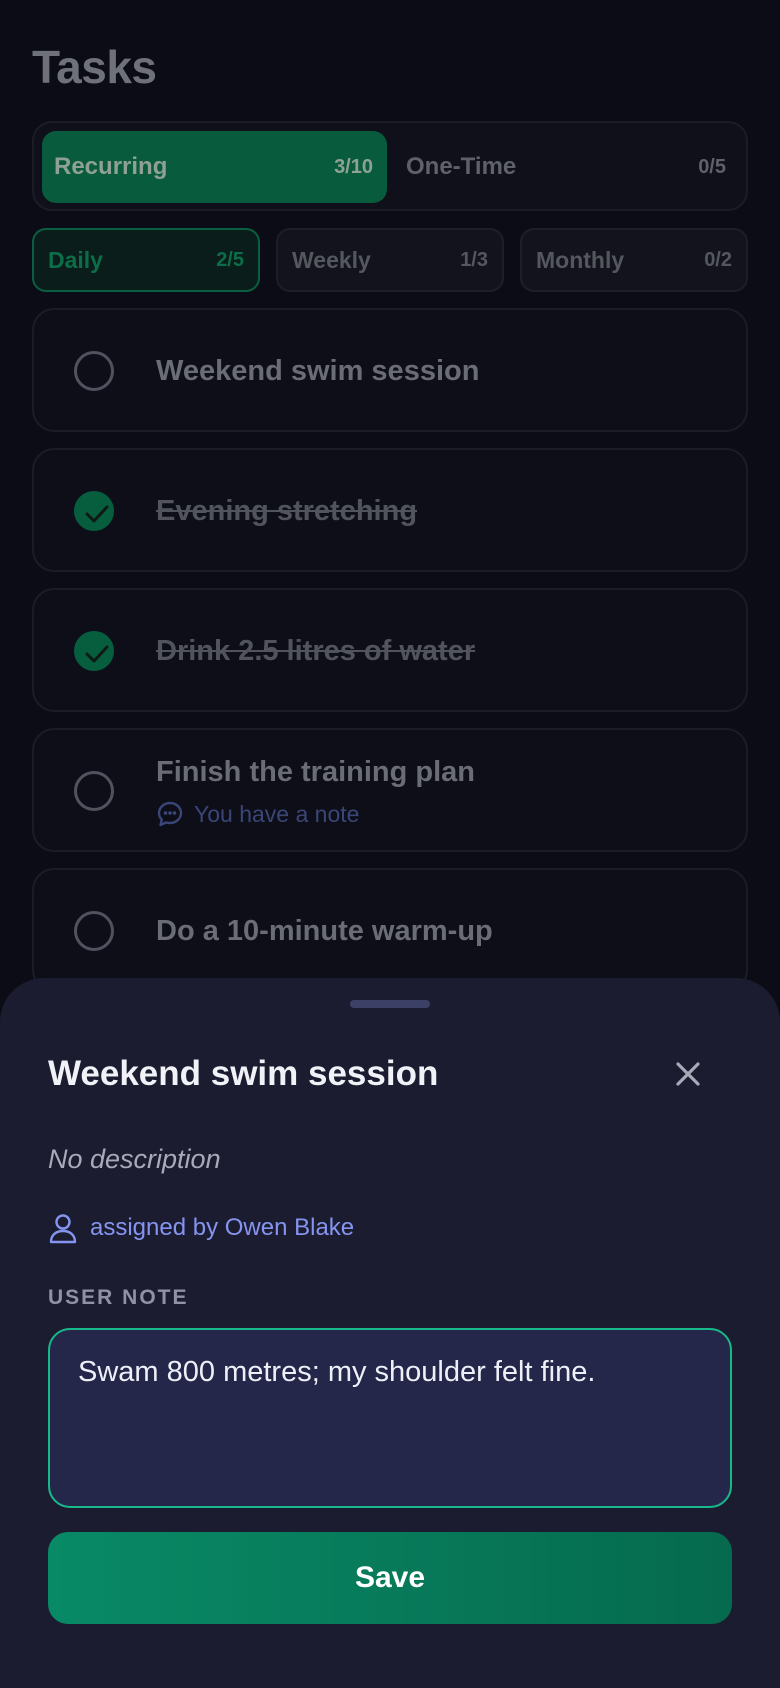 Image resolution: width=780 pixels, height=1688 pixels. Describe the element at coordinates (214, 167) in the screenshot. I see `segment-recurring: Recurring 3/10` at that location.